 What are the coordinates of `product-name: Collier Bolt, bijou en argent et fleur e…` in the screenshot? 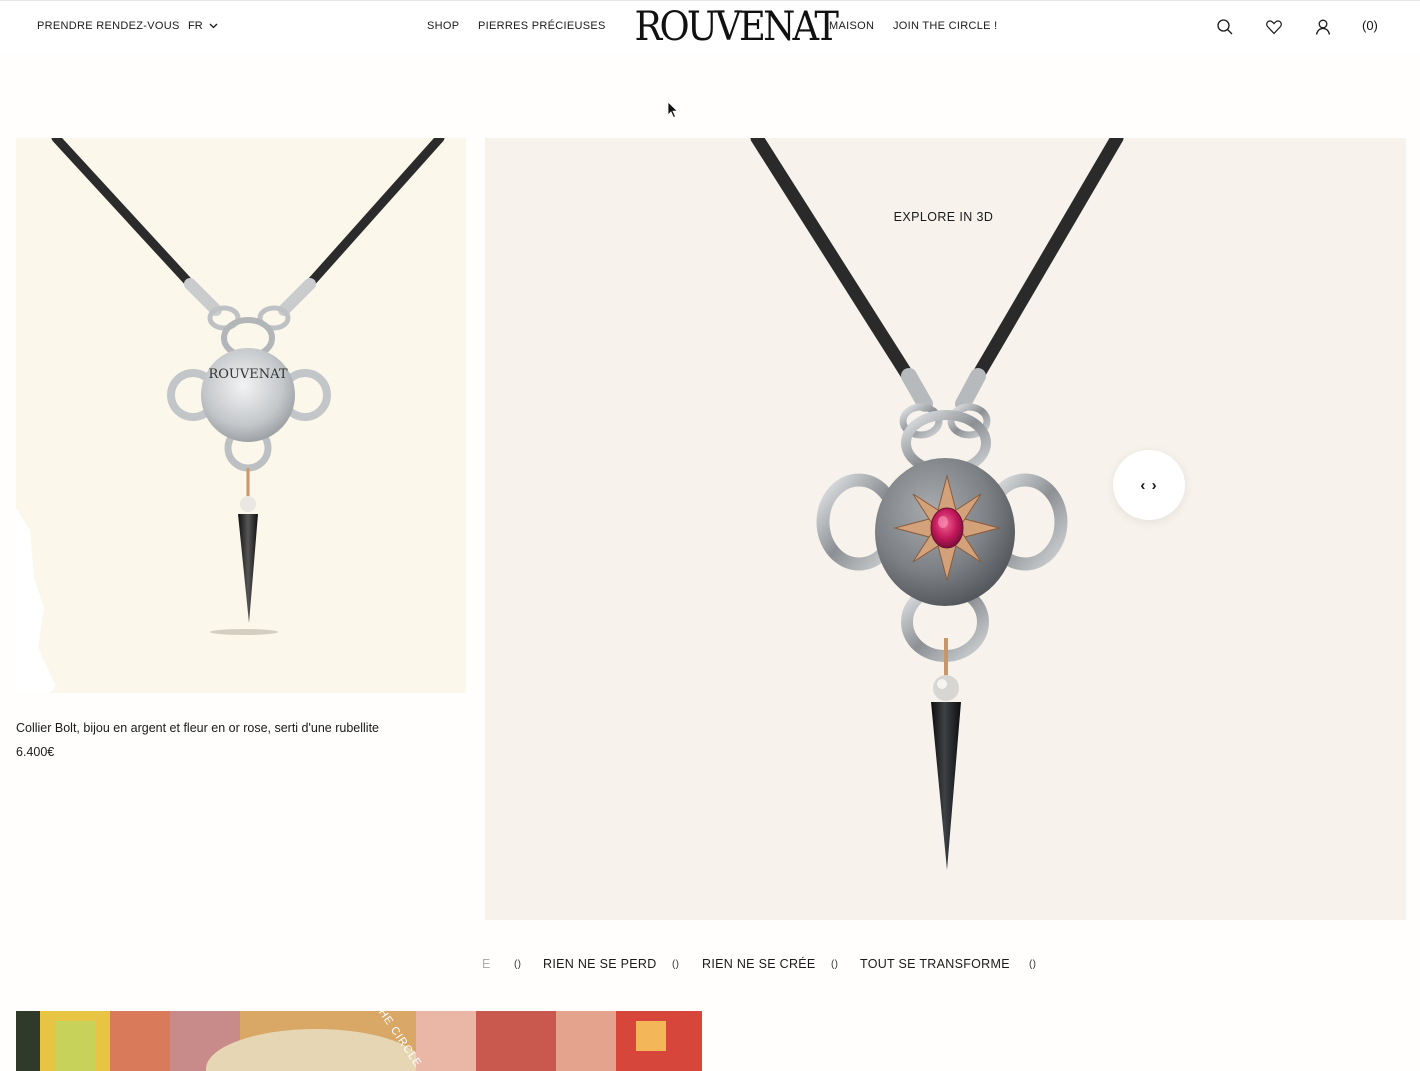 It's located at (197, 728).